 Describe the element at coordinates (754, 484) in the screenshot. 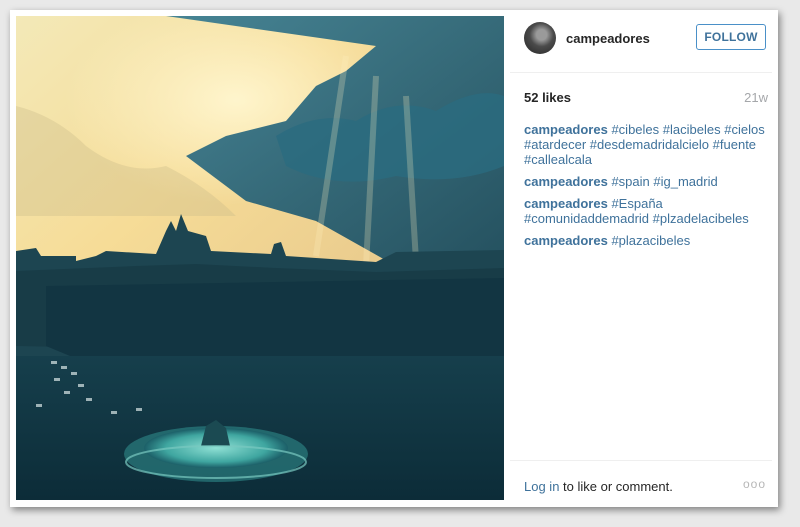

I see `more-options-icon: ooo` at that location.